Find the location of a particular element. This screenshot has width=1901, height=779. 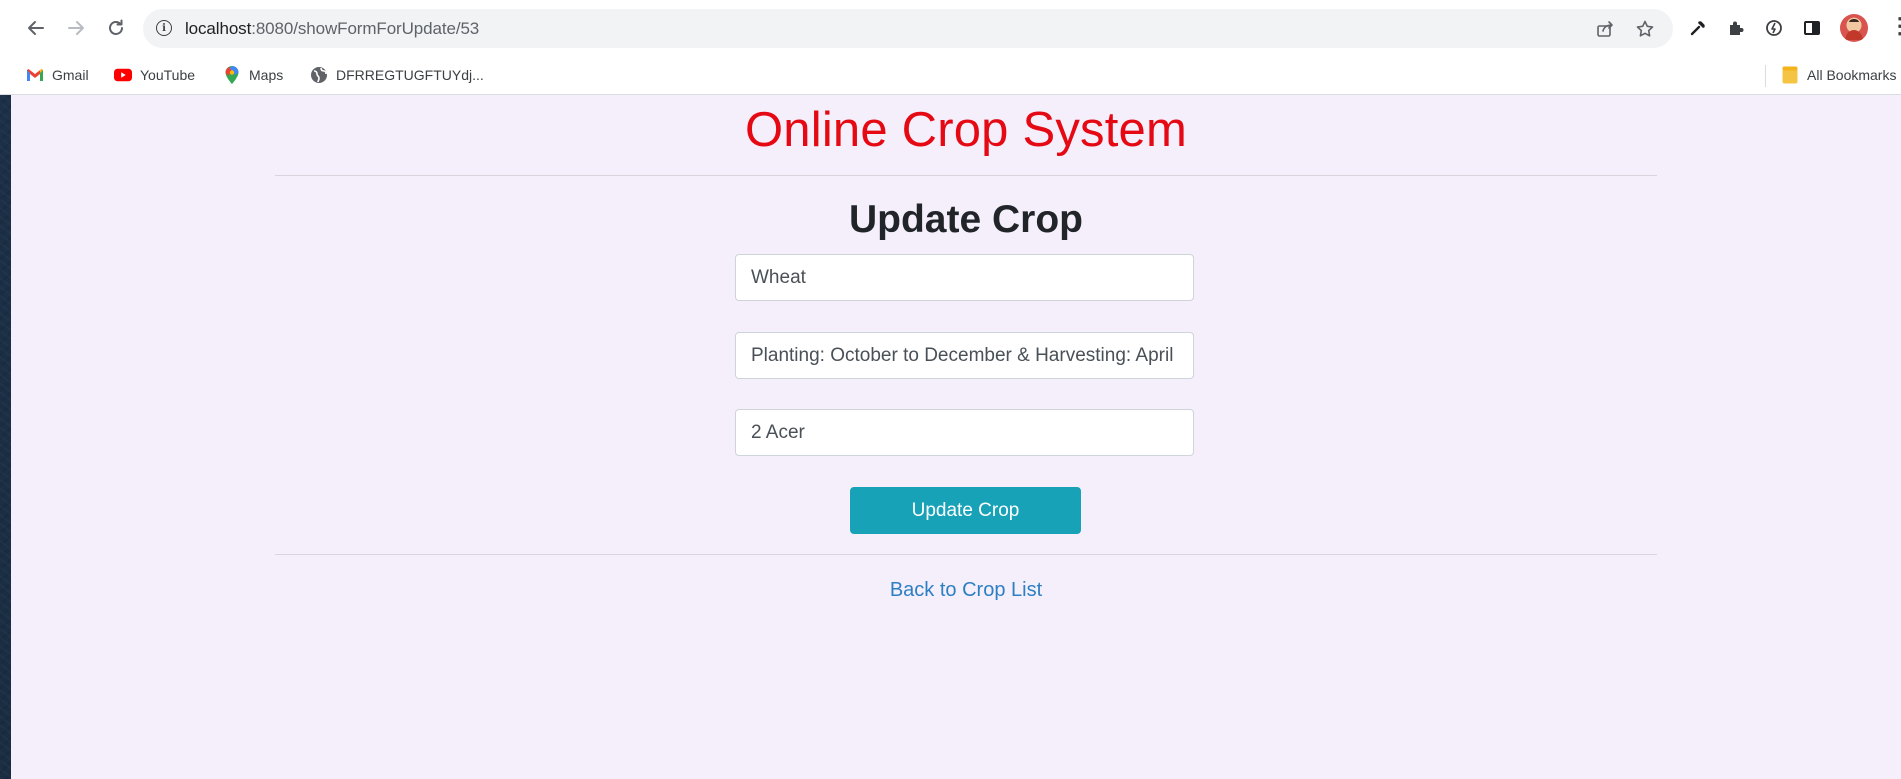

gmail-icon is located at coordinates (35, 75).